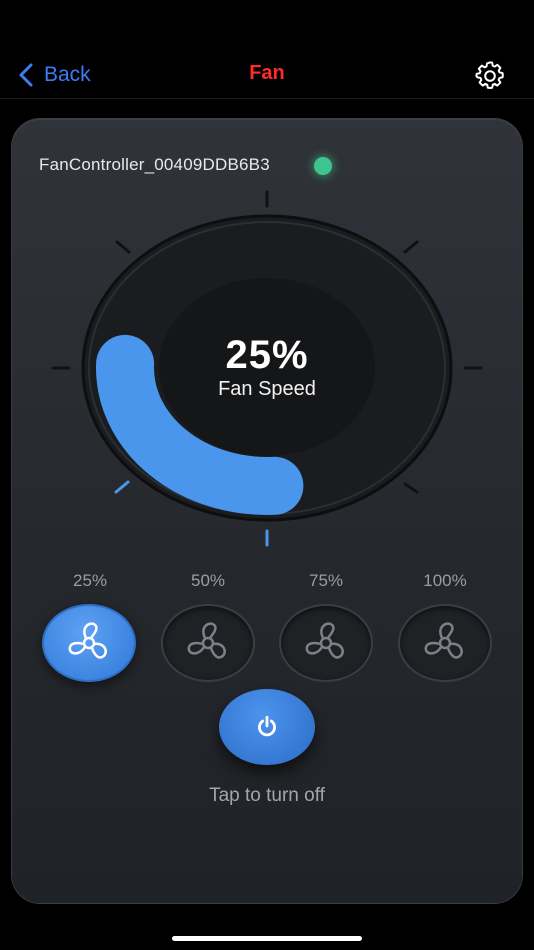 This screenshot has width=534, height=950. I want to click on power-icon, so click(267, 726).